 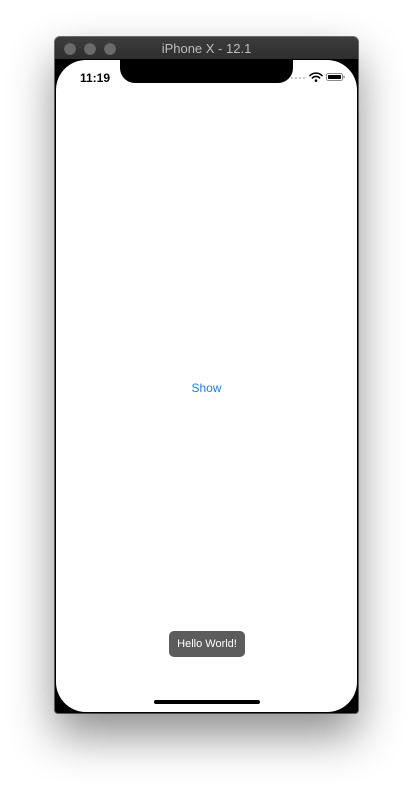 I want to click on window-title: iPhone X - 12.1, so click(x=206, y=48).